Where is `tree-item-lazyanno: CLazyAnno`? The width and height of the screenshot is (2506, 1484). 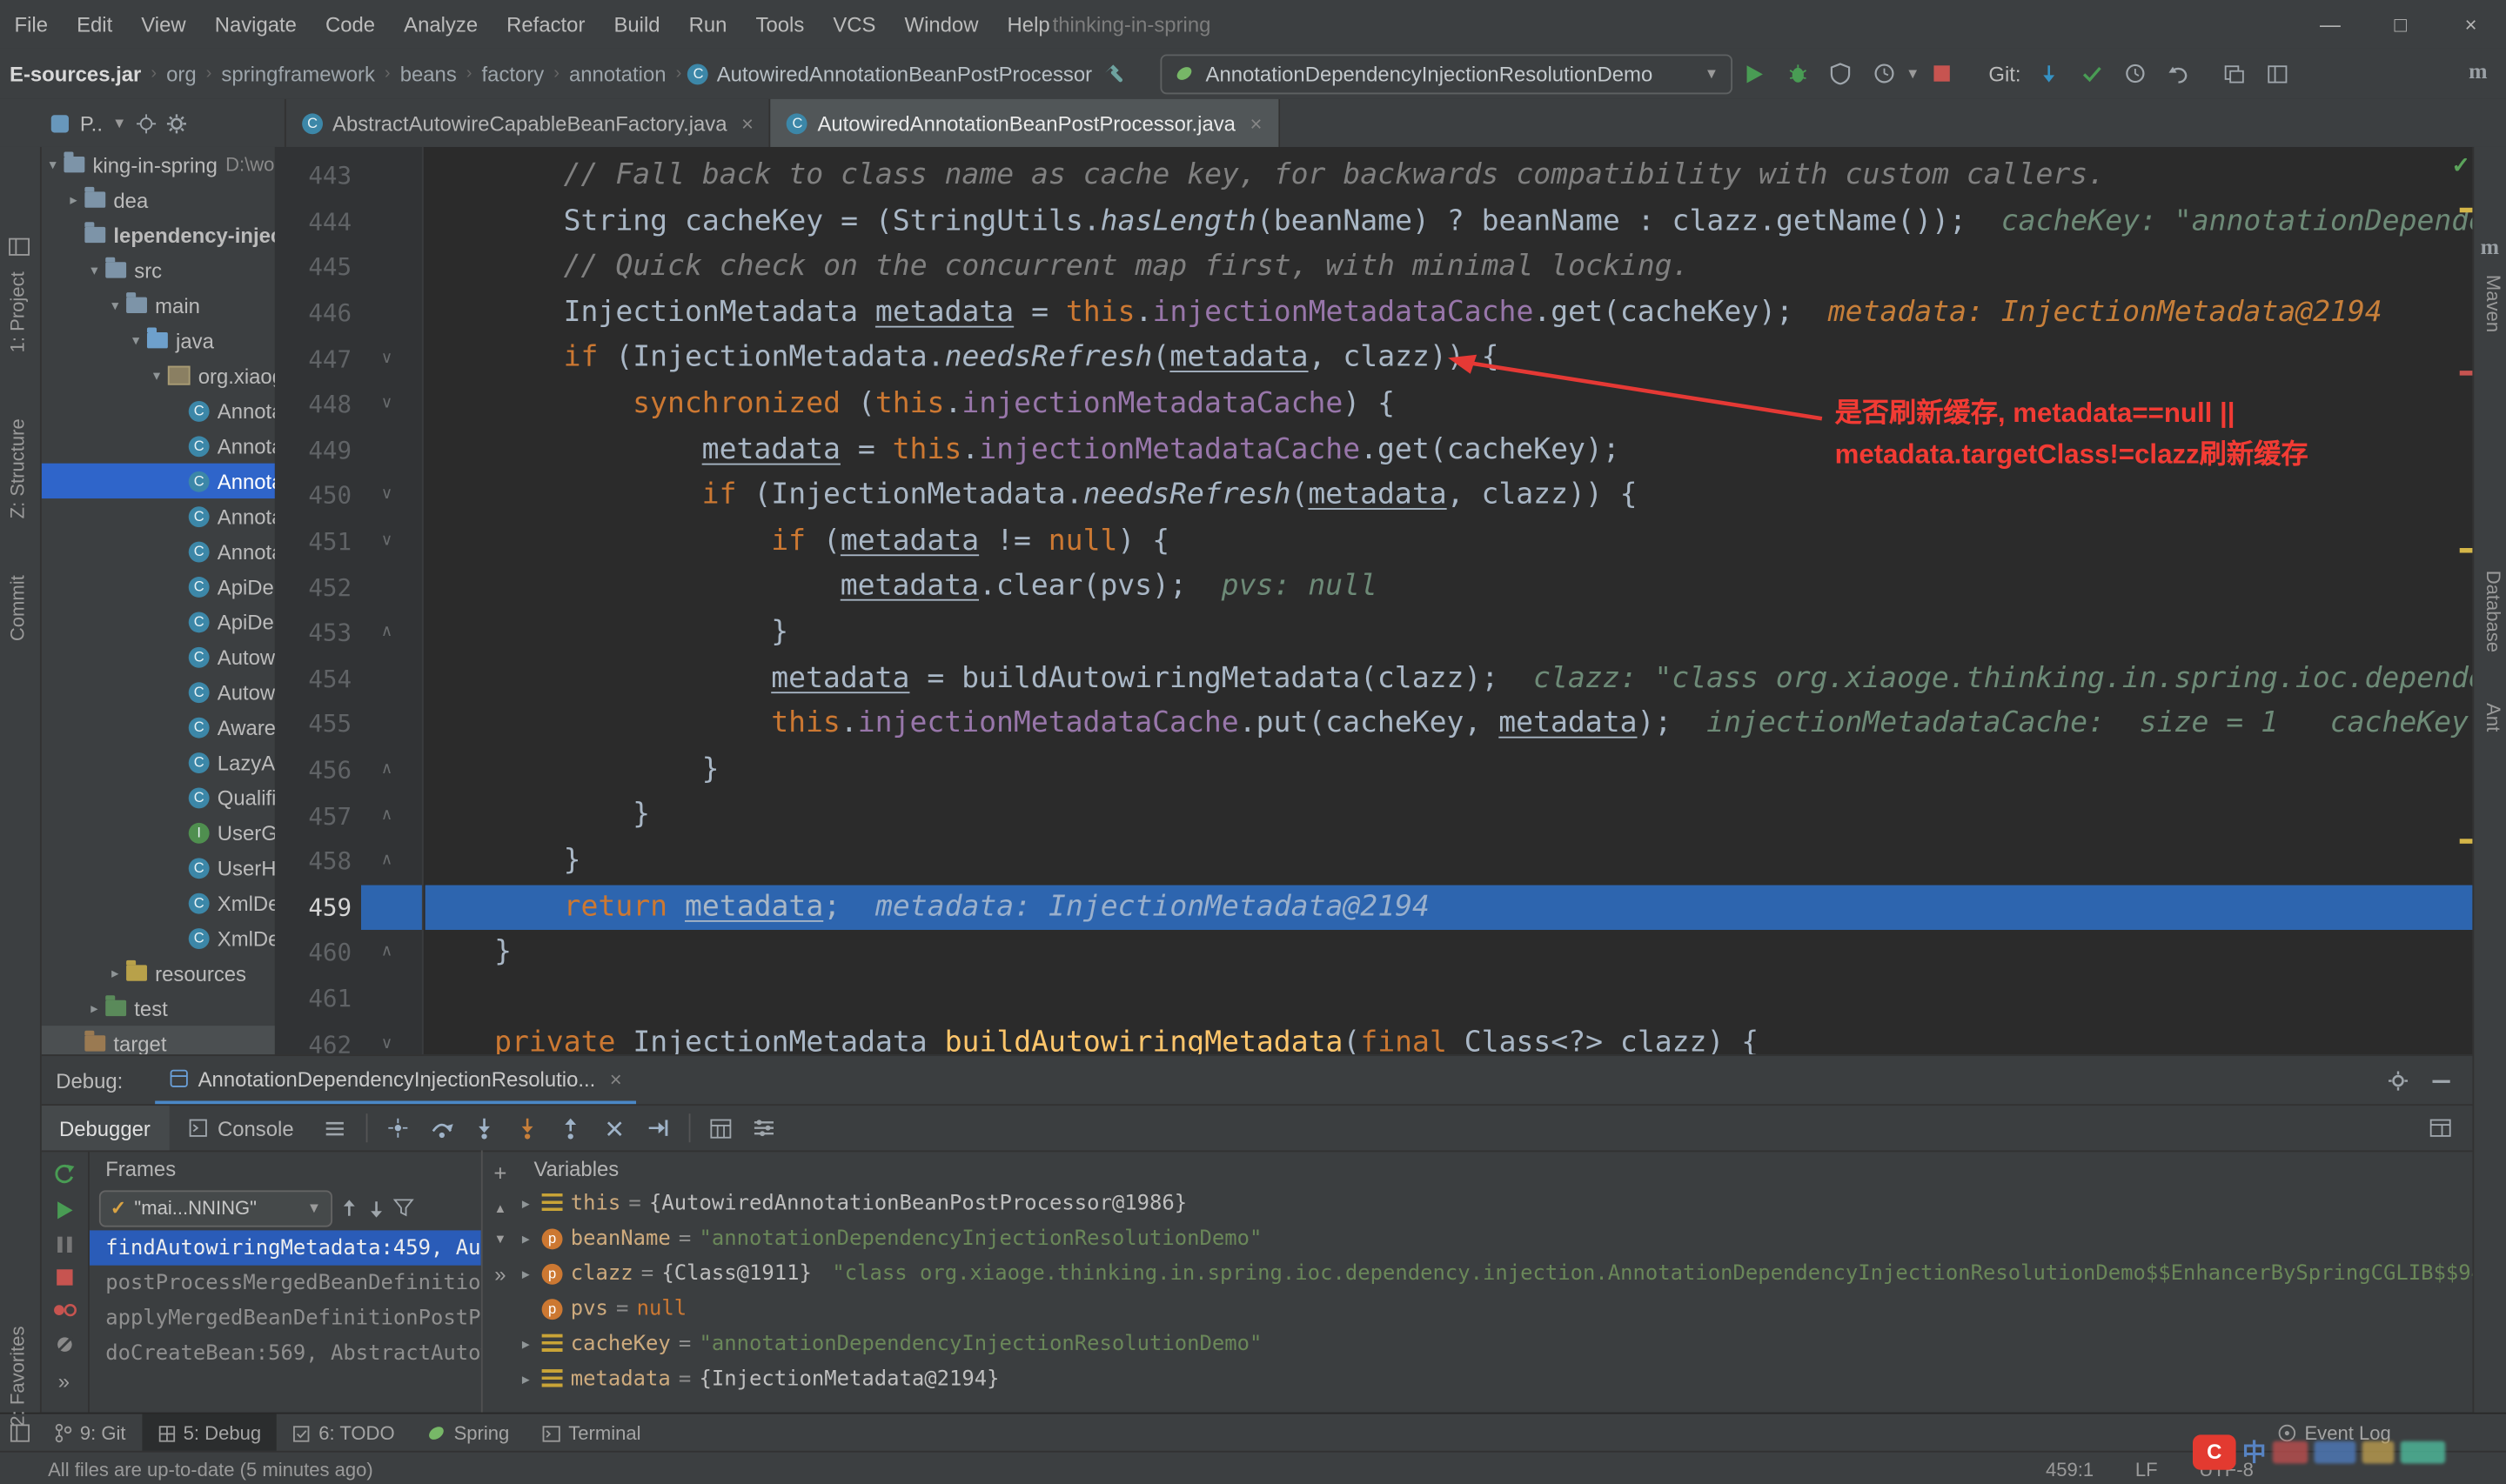 tree-item-lazyanno: CLazyAnno is located at coordinates (157, 762).